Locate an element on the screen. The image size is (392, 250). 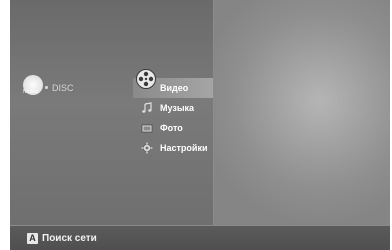
network-search-label: Поиск сети is located at coordinates (69, 238).